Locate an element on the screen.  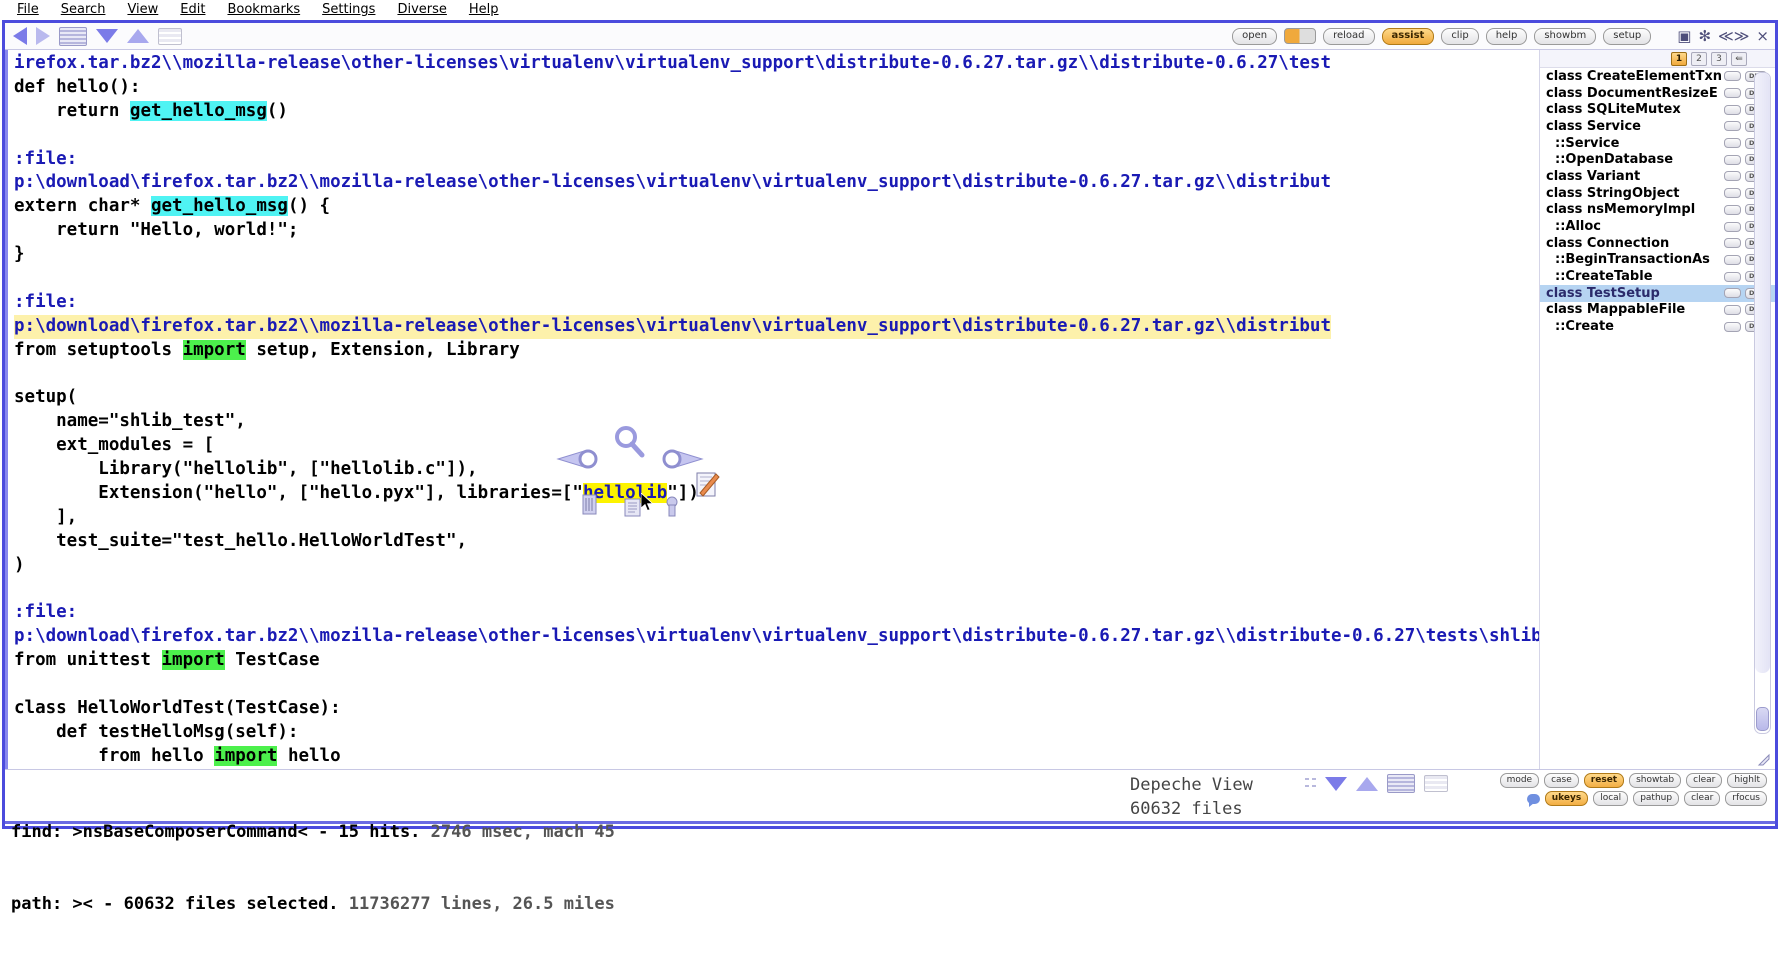
clip-button: clip is located at coordinates (1460, 36).